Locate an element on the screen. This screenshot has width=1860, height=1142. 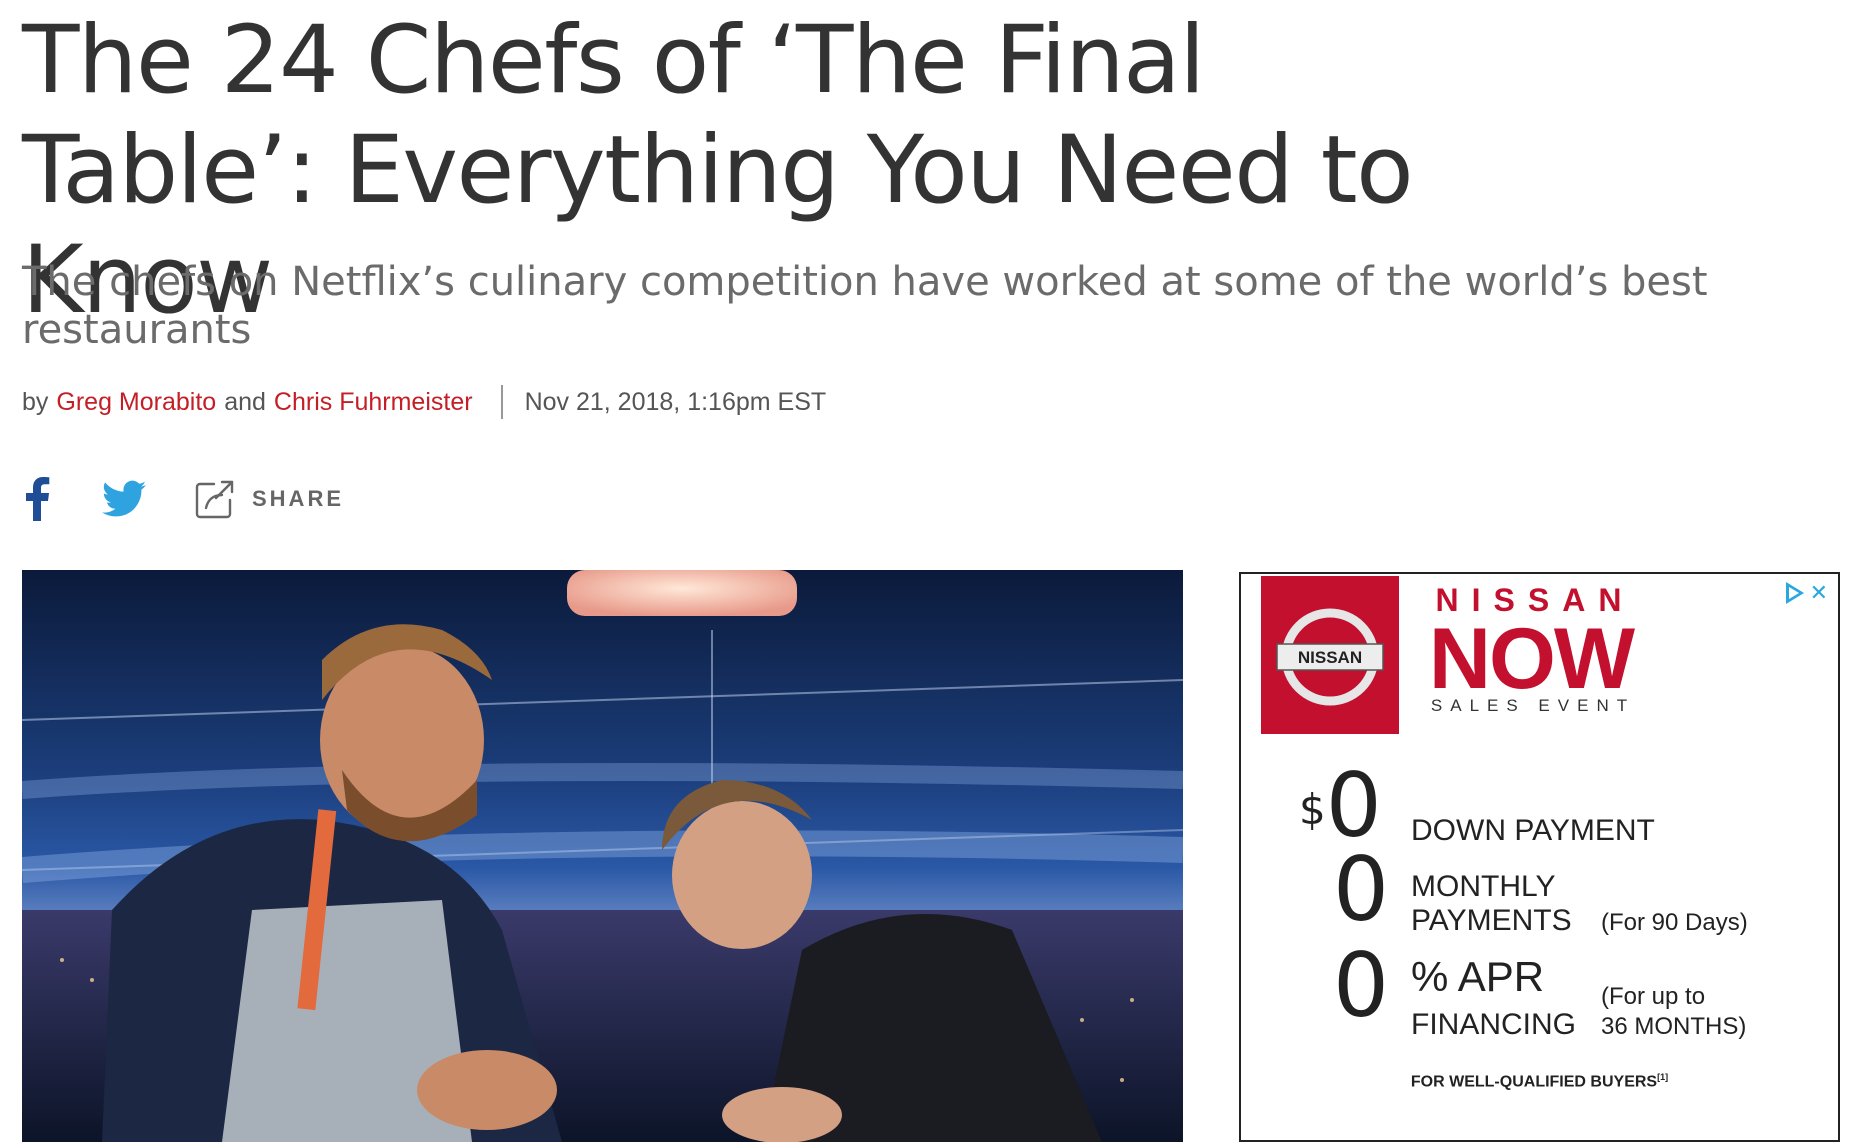
offer-note: (For up to is located at coordinates (1653, 996).